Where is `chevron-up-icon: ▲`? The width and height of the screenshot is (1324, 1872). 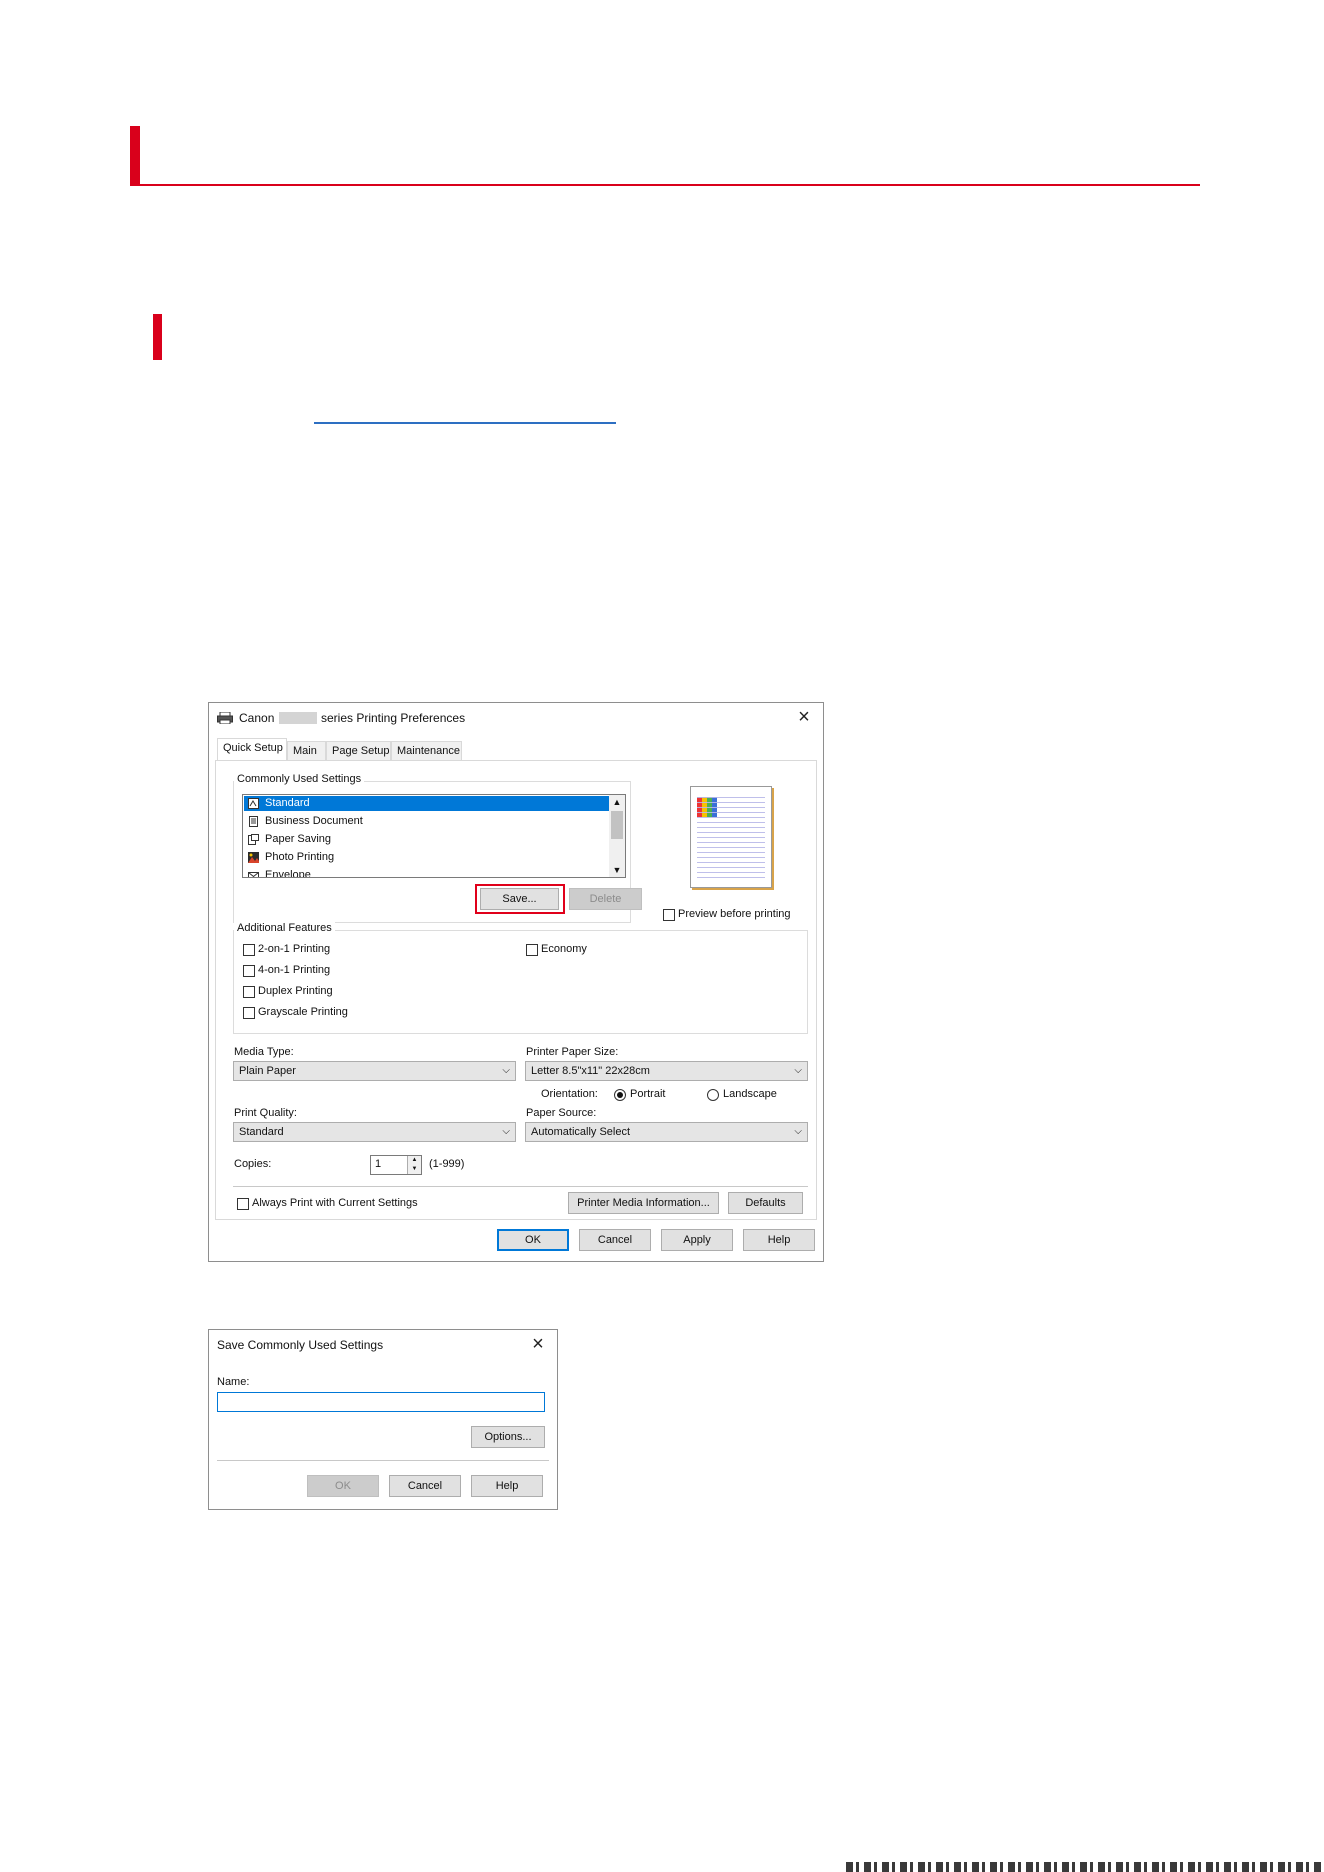 chevron-up-icon: ▲ is located at coordinates (617, 802).